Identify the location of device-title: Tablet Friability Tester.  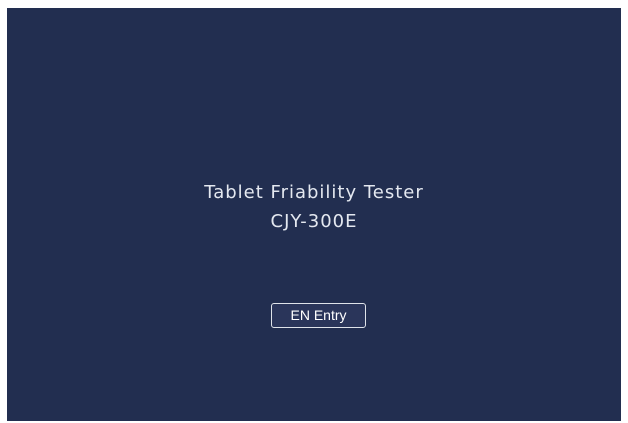
(314, 192).